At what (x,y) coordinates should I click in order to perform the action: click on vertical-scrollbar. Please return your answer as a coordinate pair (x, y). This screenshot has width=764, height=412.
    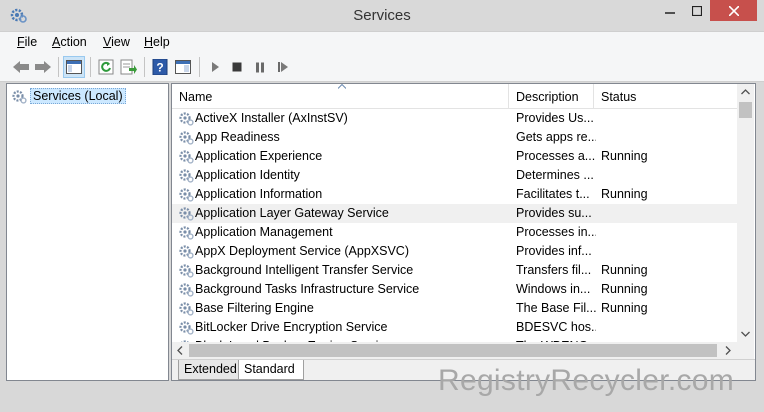
    Looking at the image, I should click on (745, 232).